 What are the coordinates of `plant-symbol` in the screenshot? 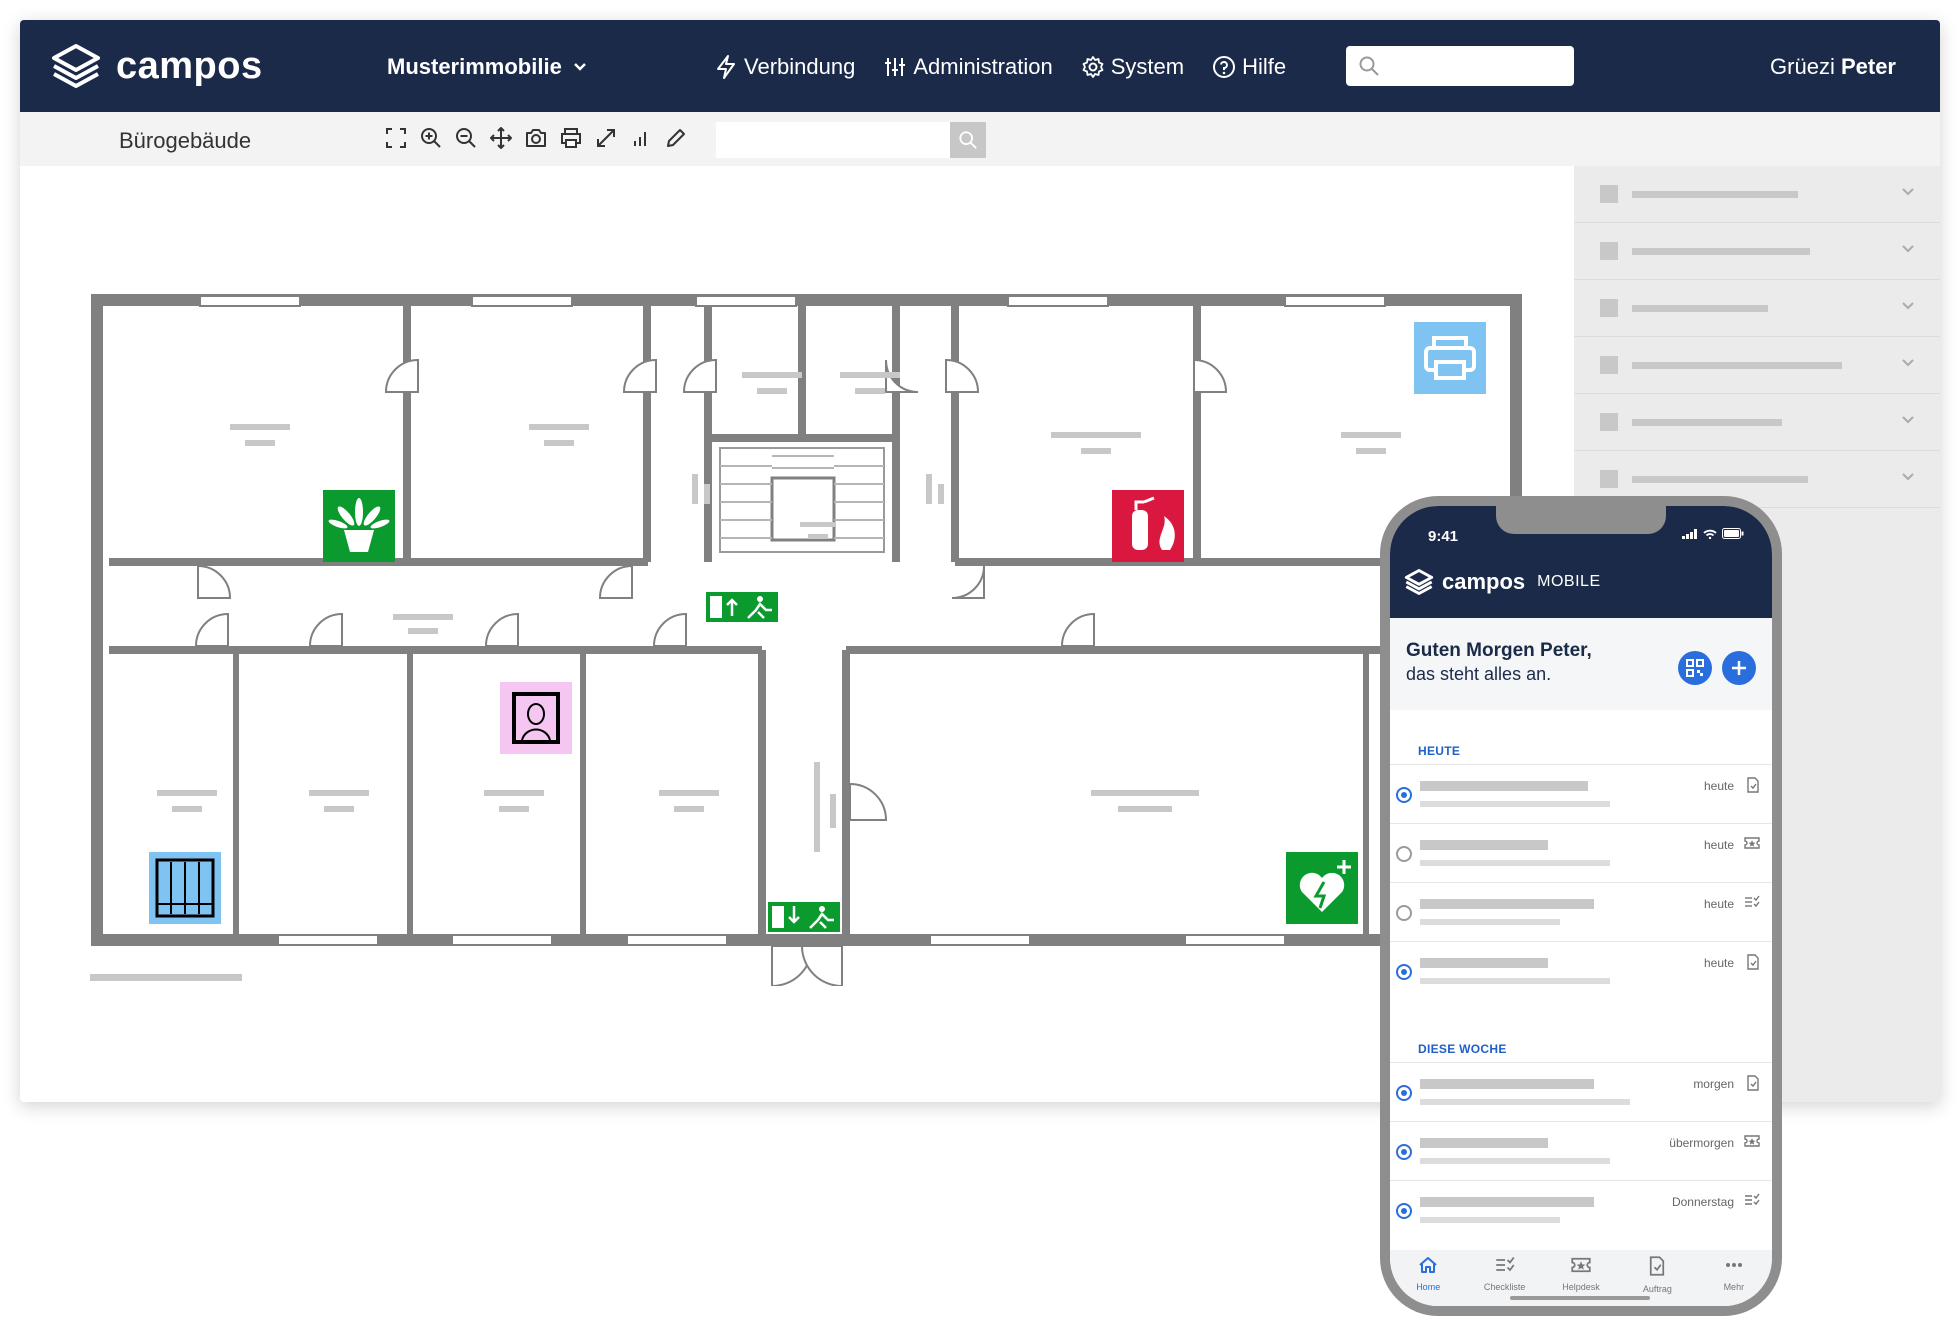 It's located at (359, 526).